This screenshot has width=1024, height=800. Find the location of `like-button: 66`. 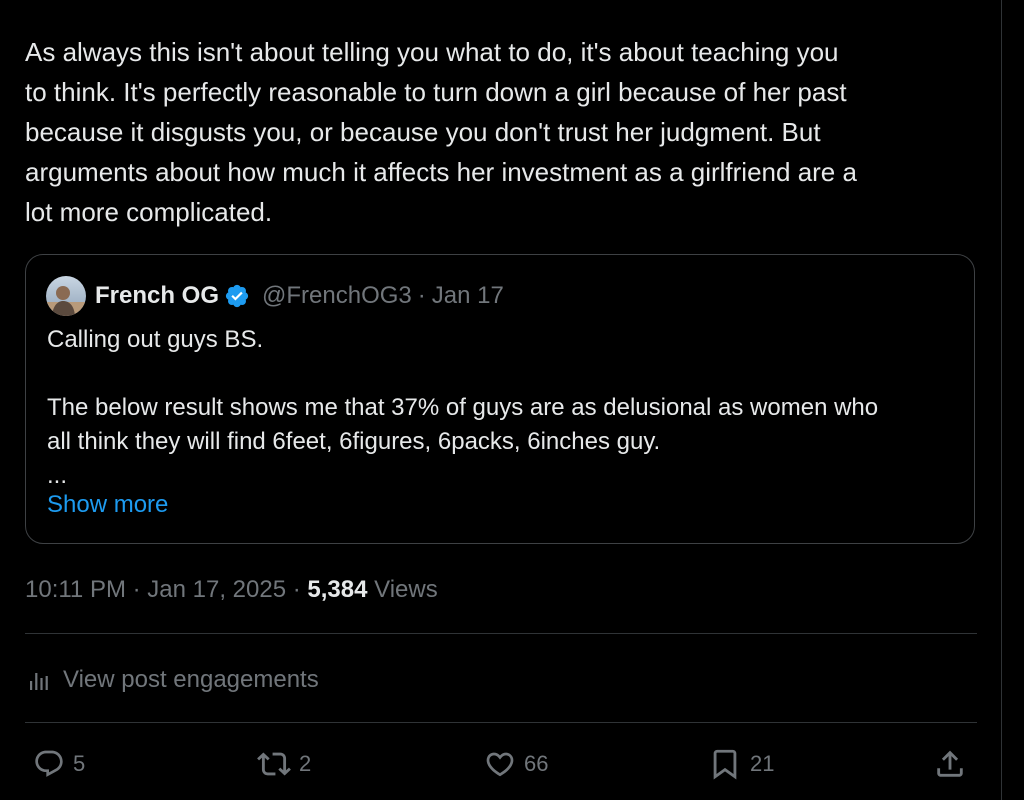

like-button: 66 is located at coordinates (516, 764).